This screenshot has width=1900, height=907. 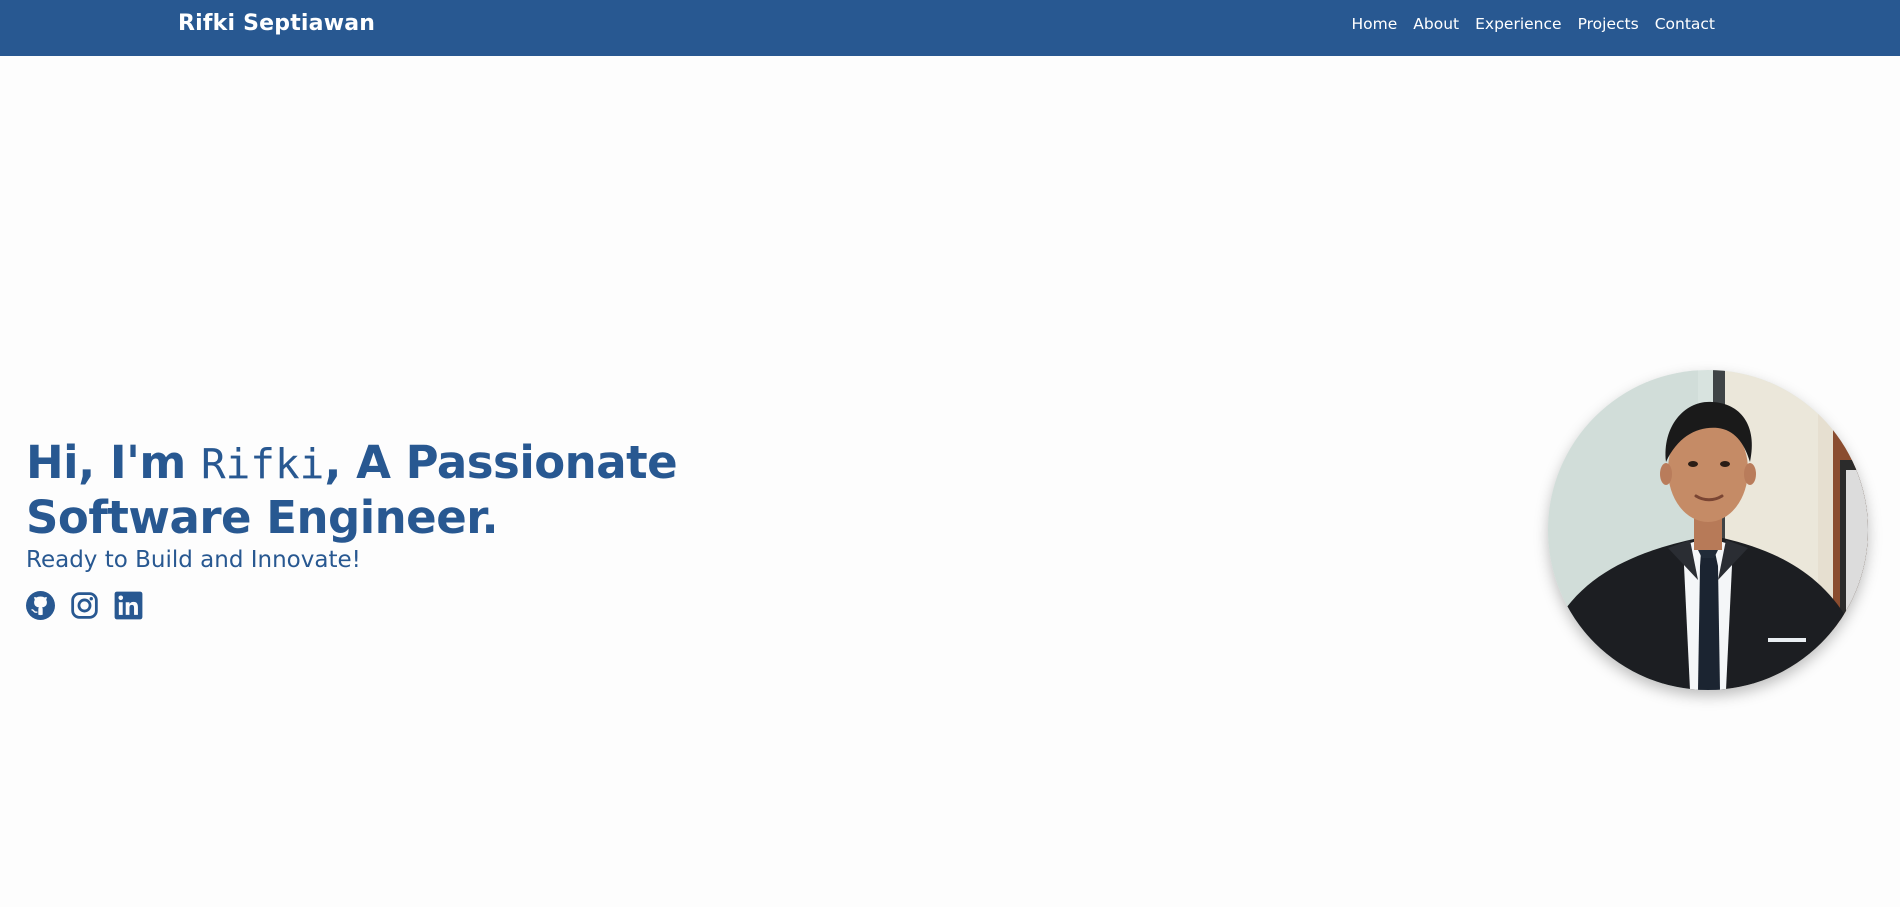 I want to click on nav-experience-link: Experience, so click(x=1518, y=24).